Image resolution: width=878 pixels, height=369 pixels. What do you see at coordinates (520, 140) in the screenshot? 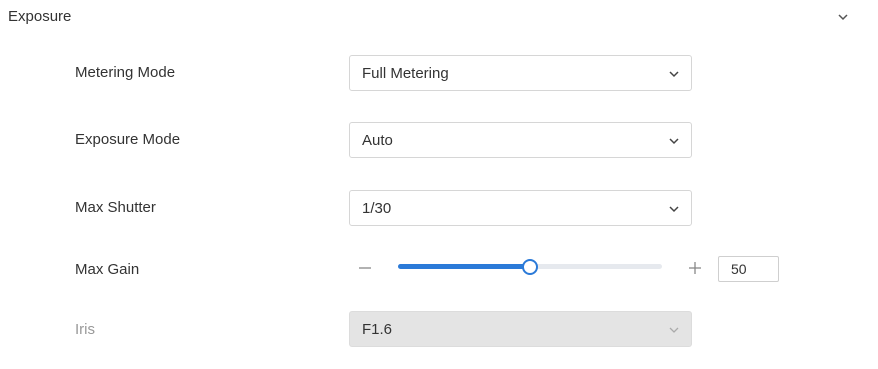
I see `exposure-mode-select: Auto` at bounding box center [520, 140].